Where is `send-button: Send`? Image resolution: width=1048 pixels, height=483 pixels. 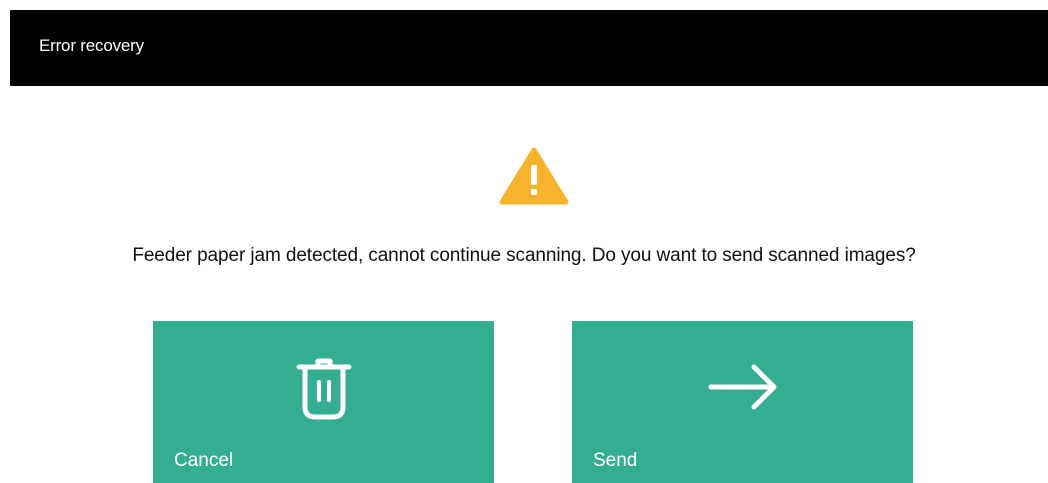
send-button: Send is located at coordinates (742, 402).